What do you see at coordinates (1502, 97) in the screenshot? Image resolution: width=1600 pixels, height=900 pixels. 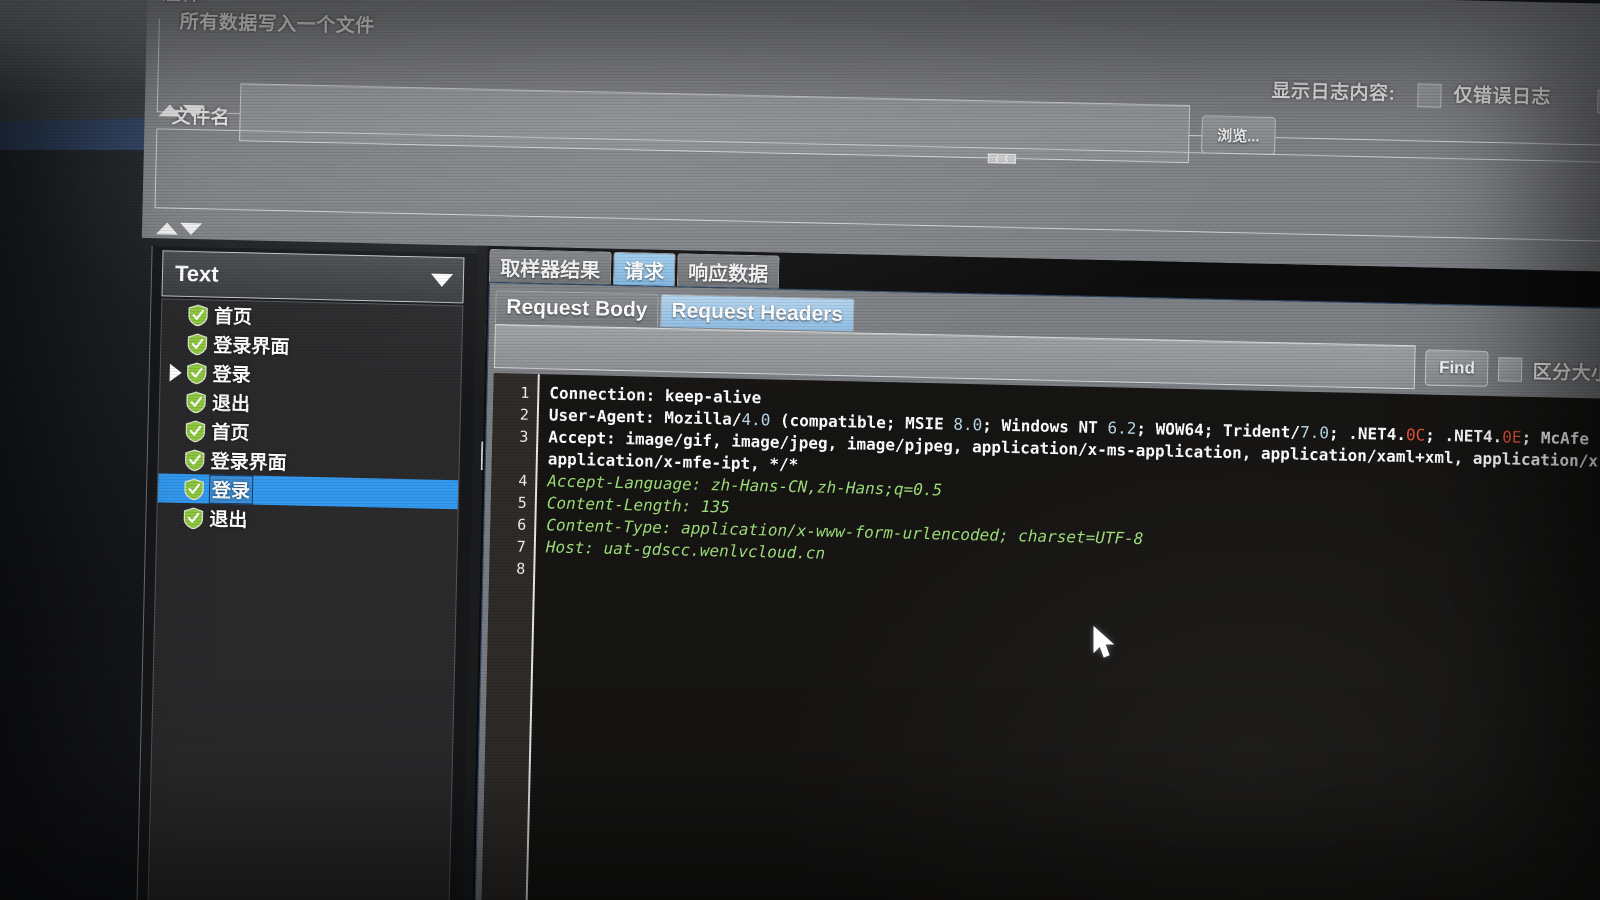 I see `errors-only-label: 仅错误日志` at bounding box center [1502, 97].